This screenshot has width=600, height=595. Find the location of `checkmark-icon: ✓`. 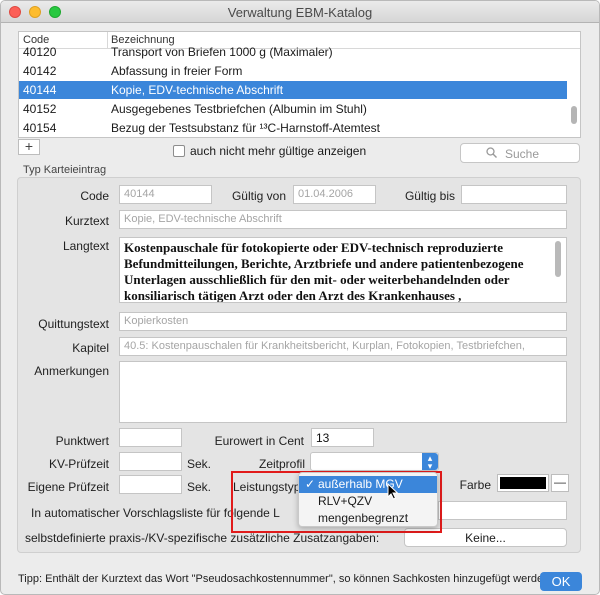

checkmark-icon: ✓ is located at coordinates (310, 484).